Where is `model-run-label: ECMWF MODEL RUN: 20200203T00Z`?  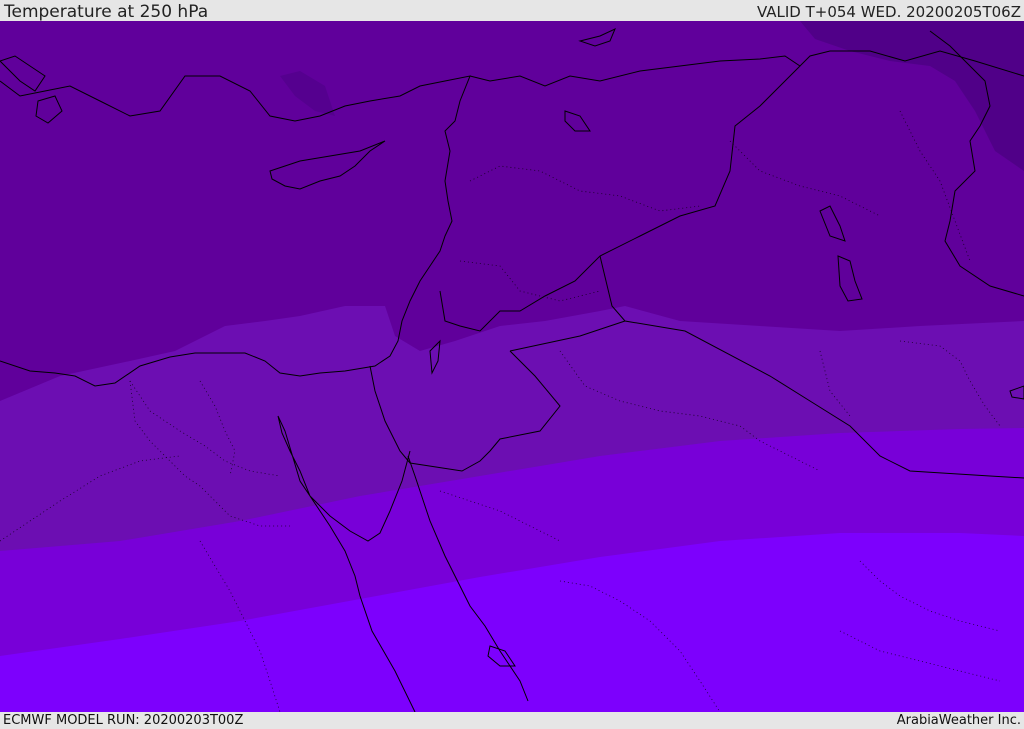 model-run-label: ECMWF MODEL RUN: 20200203T00Z is located at coordinates (123, 720).